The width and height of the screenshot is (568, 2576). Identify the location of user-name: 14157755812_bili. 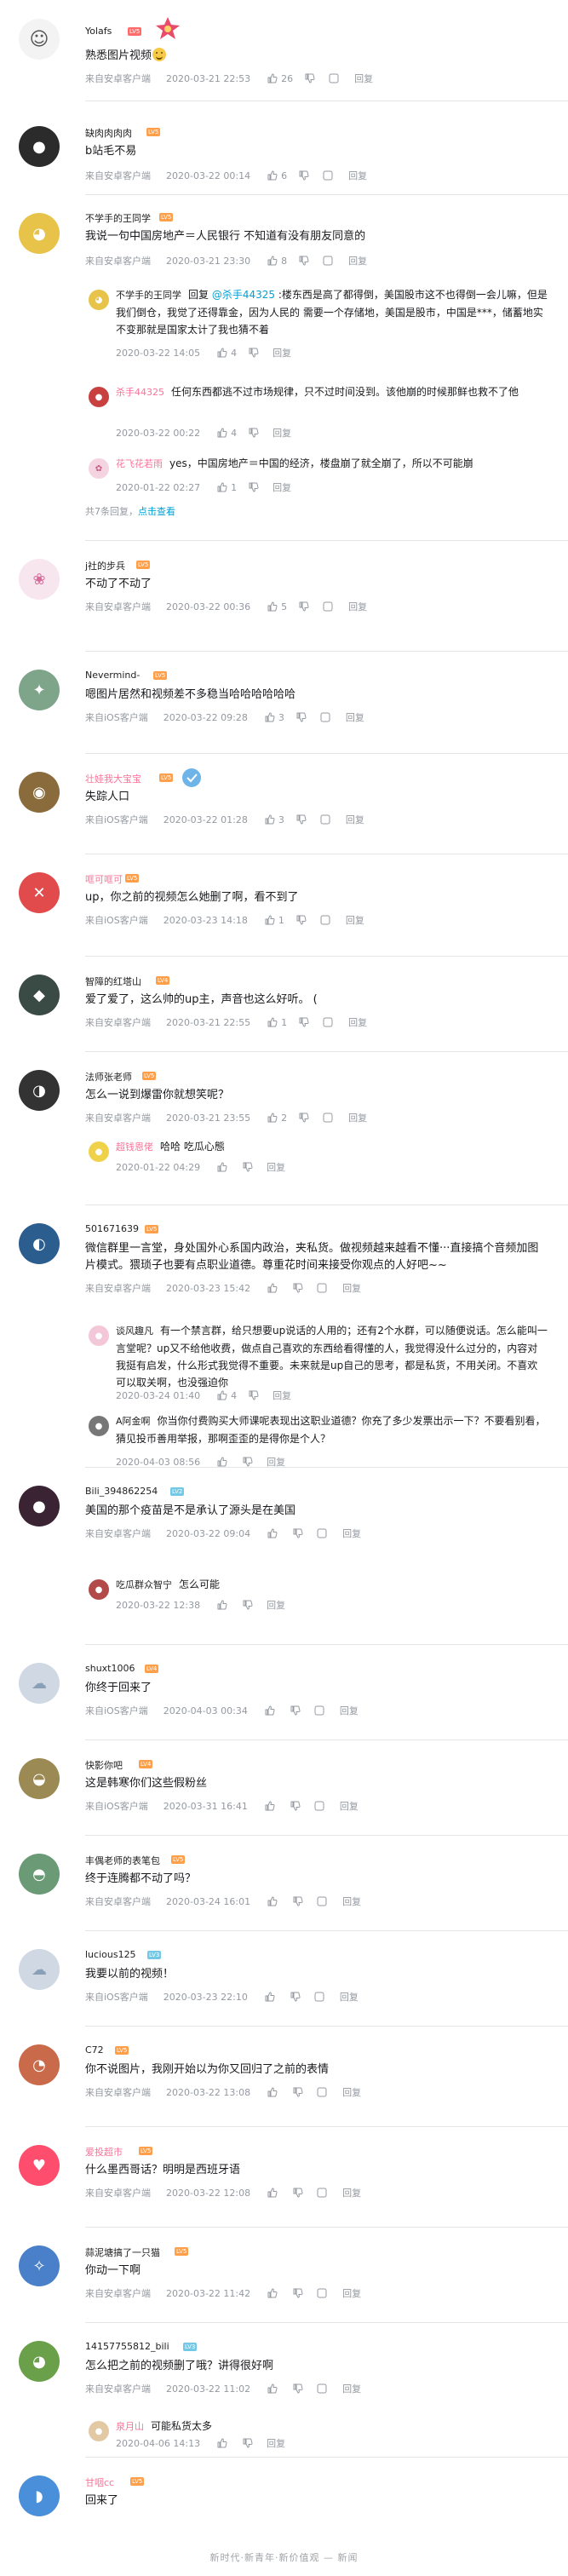
(127, 2347).